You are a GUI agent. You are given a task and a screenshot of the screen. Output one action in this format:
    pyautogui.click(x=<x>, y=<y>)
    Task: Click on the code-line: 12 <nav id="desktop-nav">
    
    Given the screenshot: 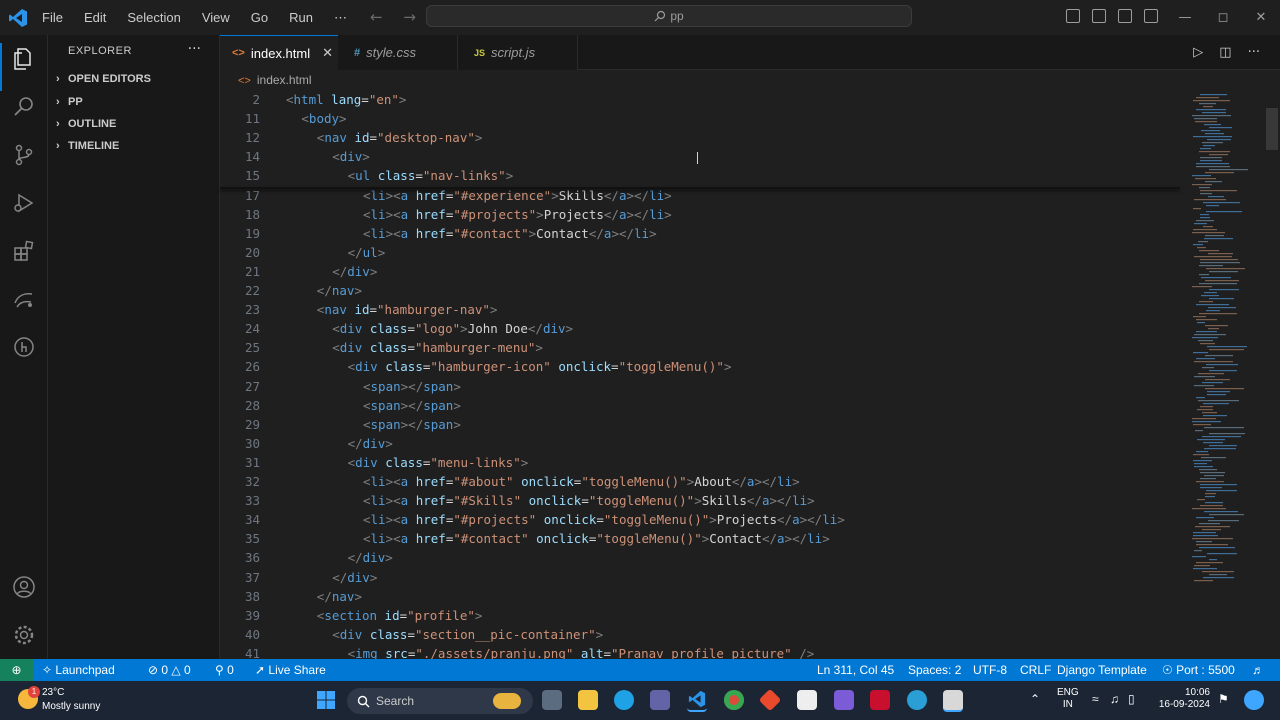 What is the action you would take?
    pyautogui.click(x=700, y=139)
    